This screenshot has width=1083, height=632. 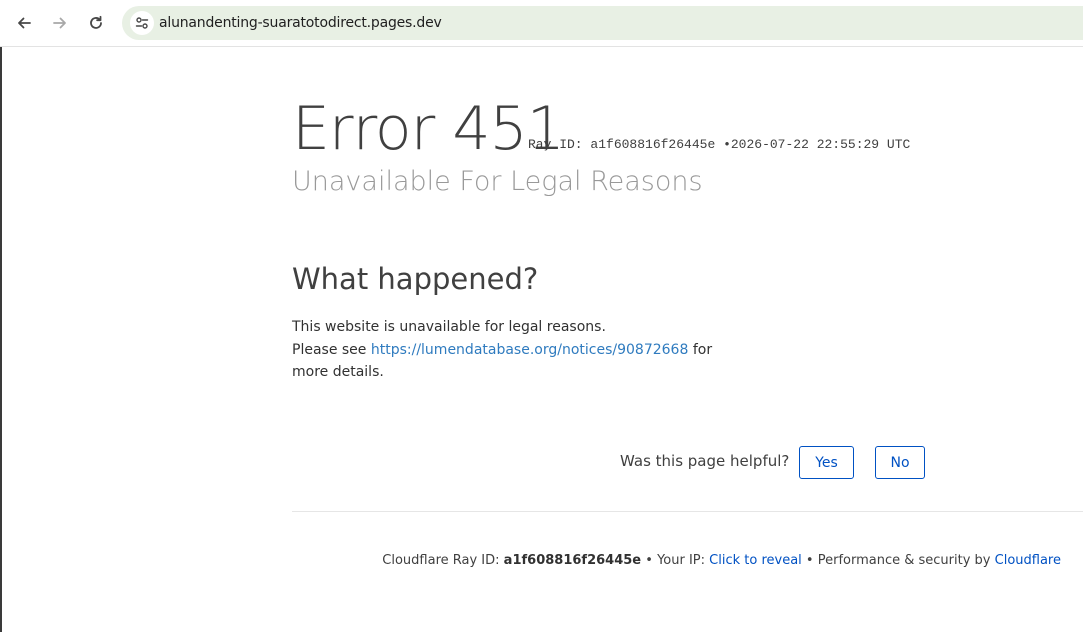 What do you see at coordinates (687, 511) in the screenshot?
I see `footer-divider` at bounding box center [687, 511].